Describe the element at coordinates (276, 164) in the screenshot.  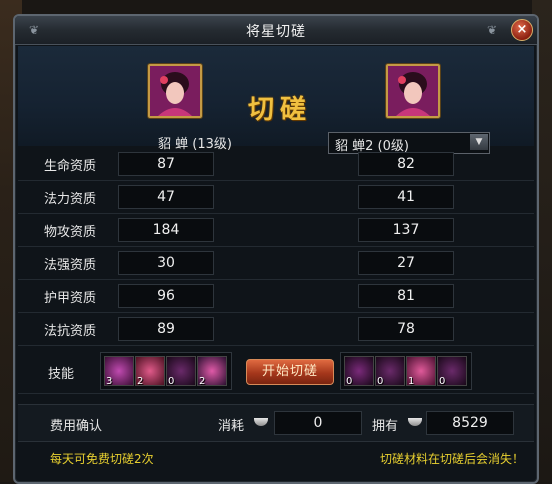
I see `stat-row: 生命资质 87 82` at that location.